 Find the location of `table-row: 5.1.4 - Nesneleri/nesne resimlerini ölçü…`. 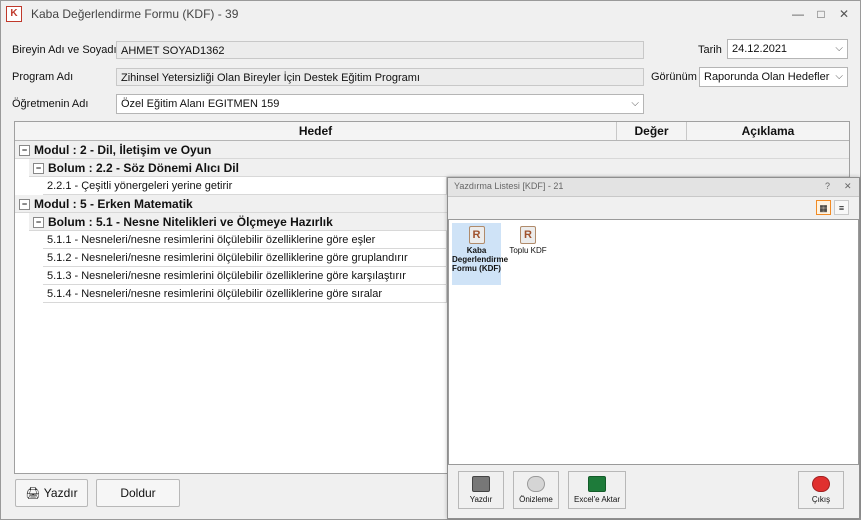

table-row: 5.1.4 - Nesneleri/nesne resimlerini ölçü… is located at coordinates (245, 294).